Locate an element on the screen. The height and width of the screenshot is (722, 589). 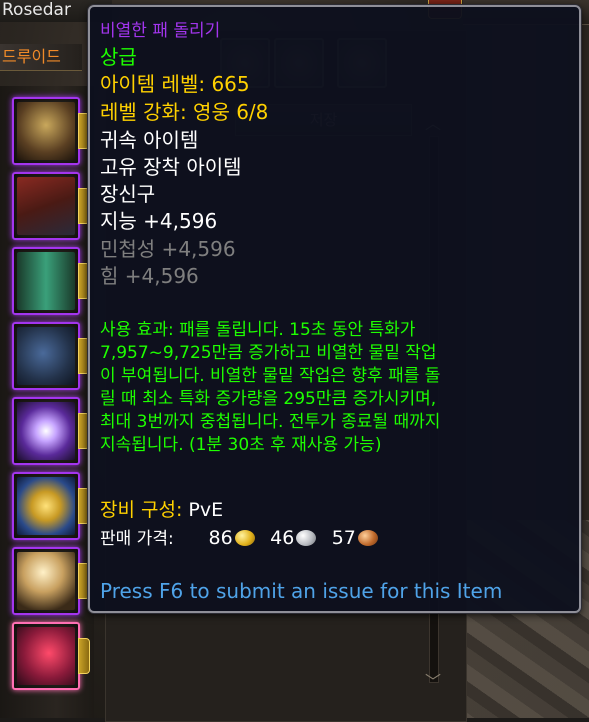
stat-intellect: 지능 +4,596 is located at coordinates (159, 221).